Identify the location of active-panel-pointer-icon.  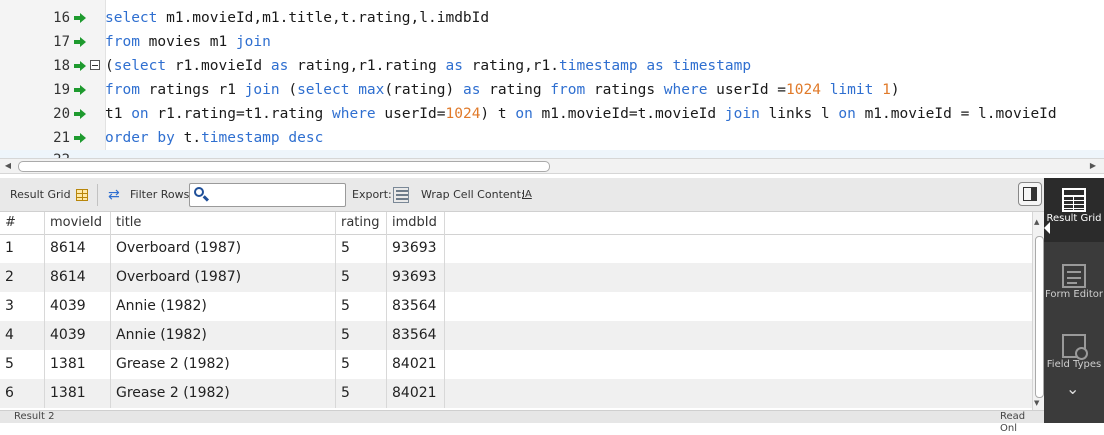
(1047, 228).